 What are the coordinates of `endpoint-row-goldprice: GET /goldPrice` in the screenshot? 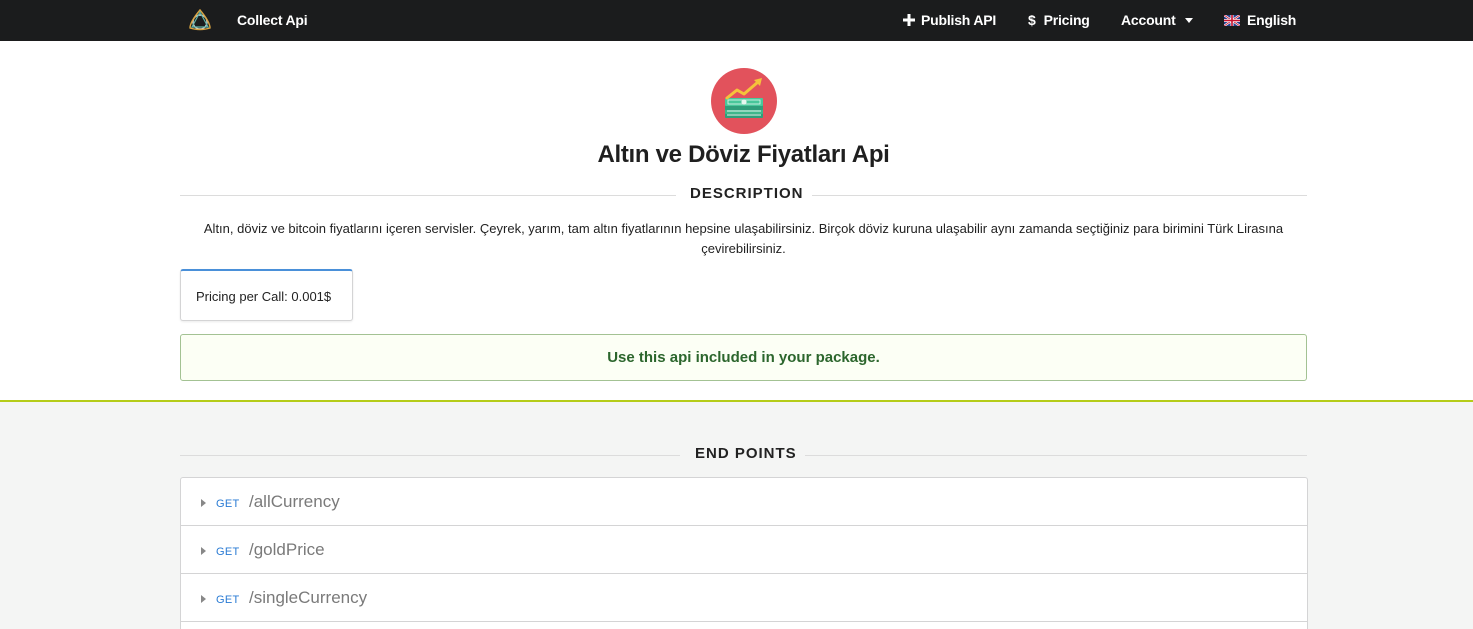 It's located at (744, 550).